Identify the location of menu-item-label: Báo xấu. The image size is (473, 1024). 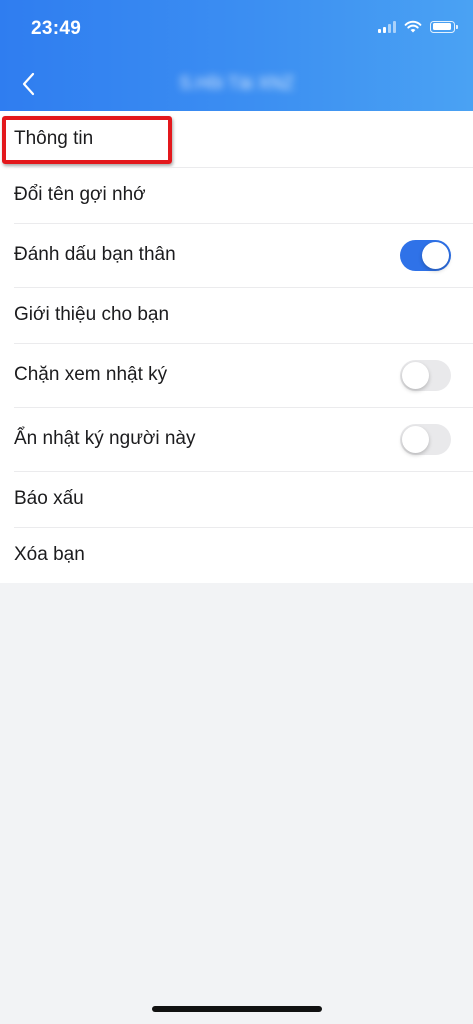
(49, 498).